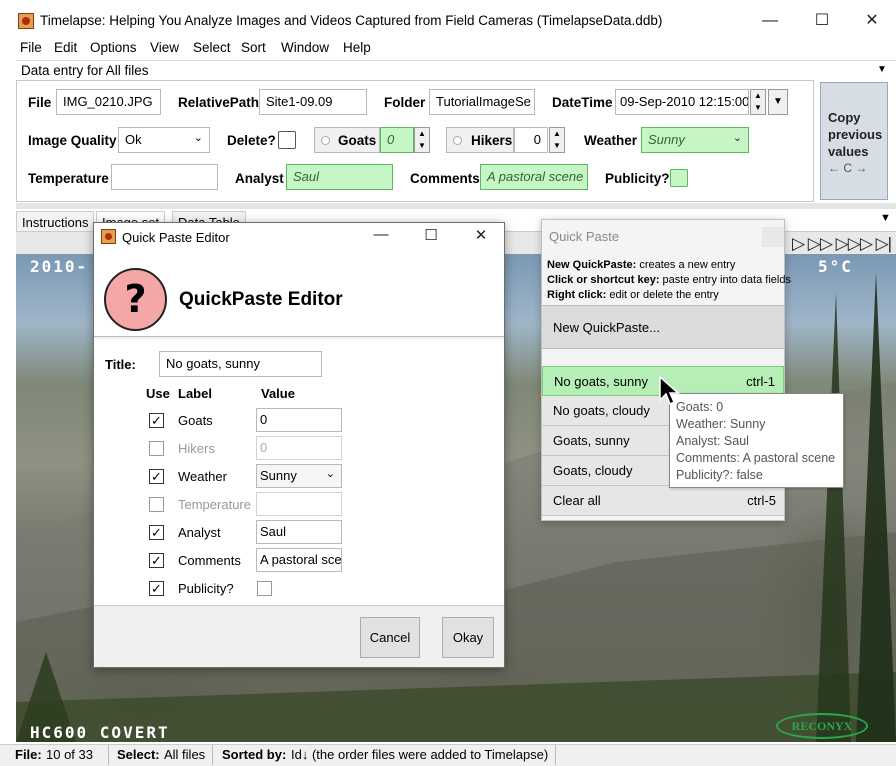 The height and width of the screenshot is (766, 896). I want to click on tooltip-line: Goats: 0, so click(700, 407).